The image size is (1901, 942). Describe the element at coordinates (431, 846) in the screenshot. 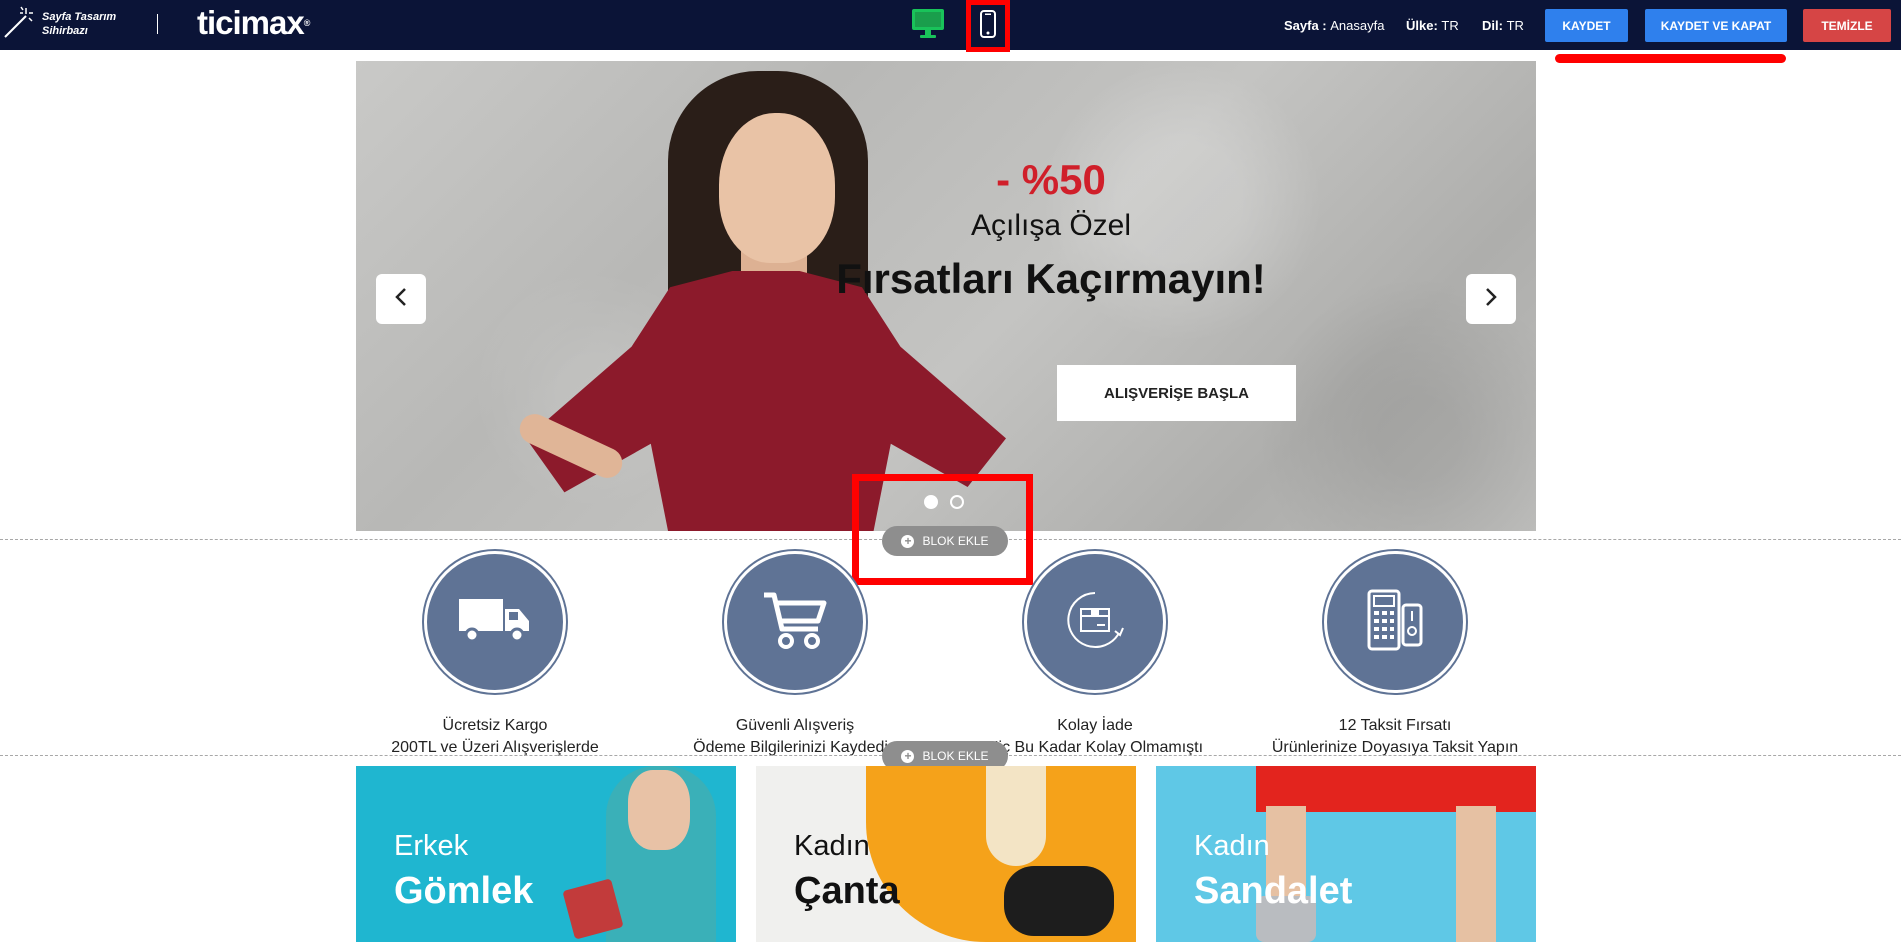

I see `tile-subtitle: Erkek` at that location.